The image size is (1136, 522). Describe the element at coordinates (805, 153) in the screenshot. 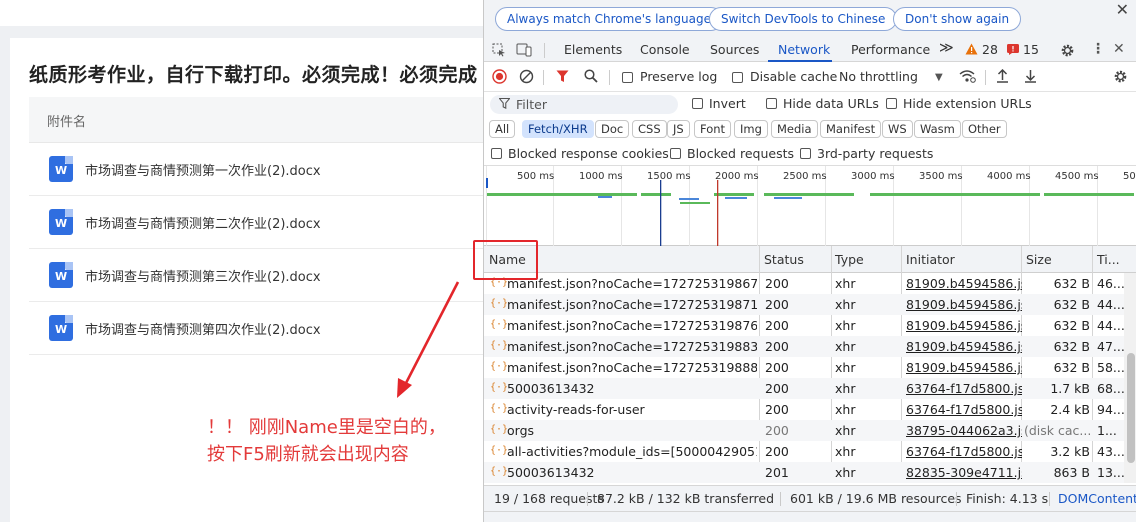

I see `third-party-checkbox` at that location.